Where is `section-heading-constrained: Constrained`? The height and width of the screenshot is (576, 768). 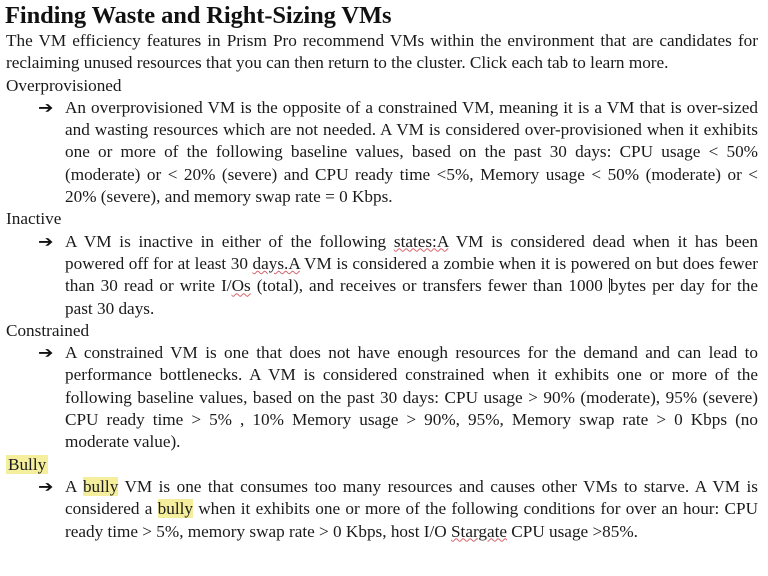 section-heading-constrained: Constrained is located at coordinates (48, 330).